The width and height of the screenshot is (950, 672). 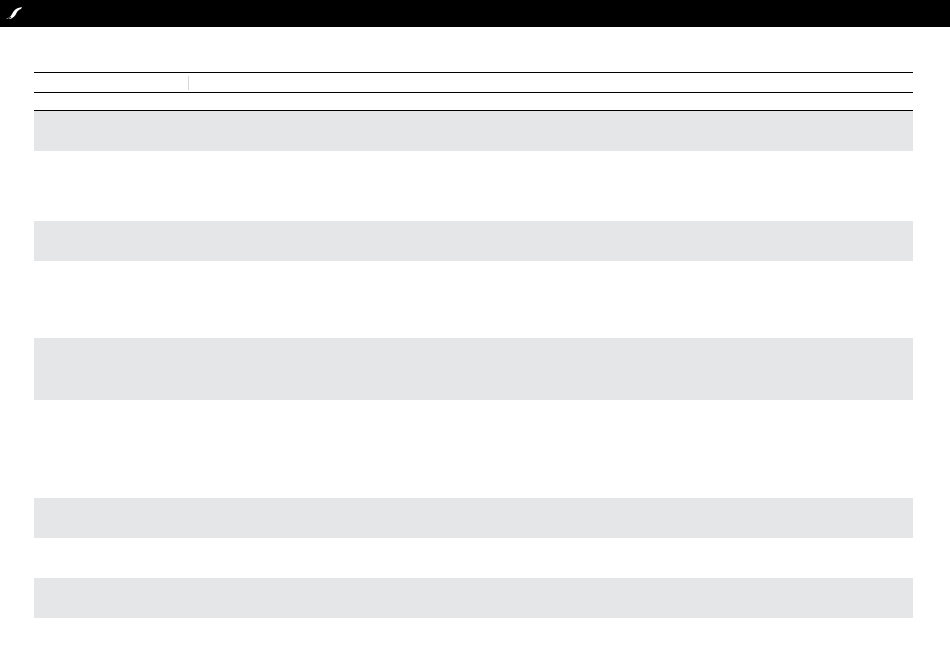 What do you see at coordinates (188, 83) in the screenshot?
I see `header-divider` at bounding box center [188, 83].